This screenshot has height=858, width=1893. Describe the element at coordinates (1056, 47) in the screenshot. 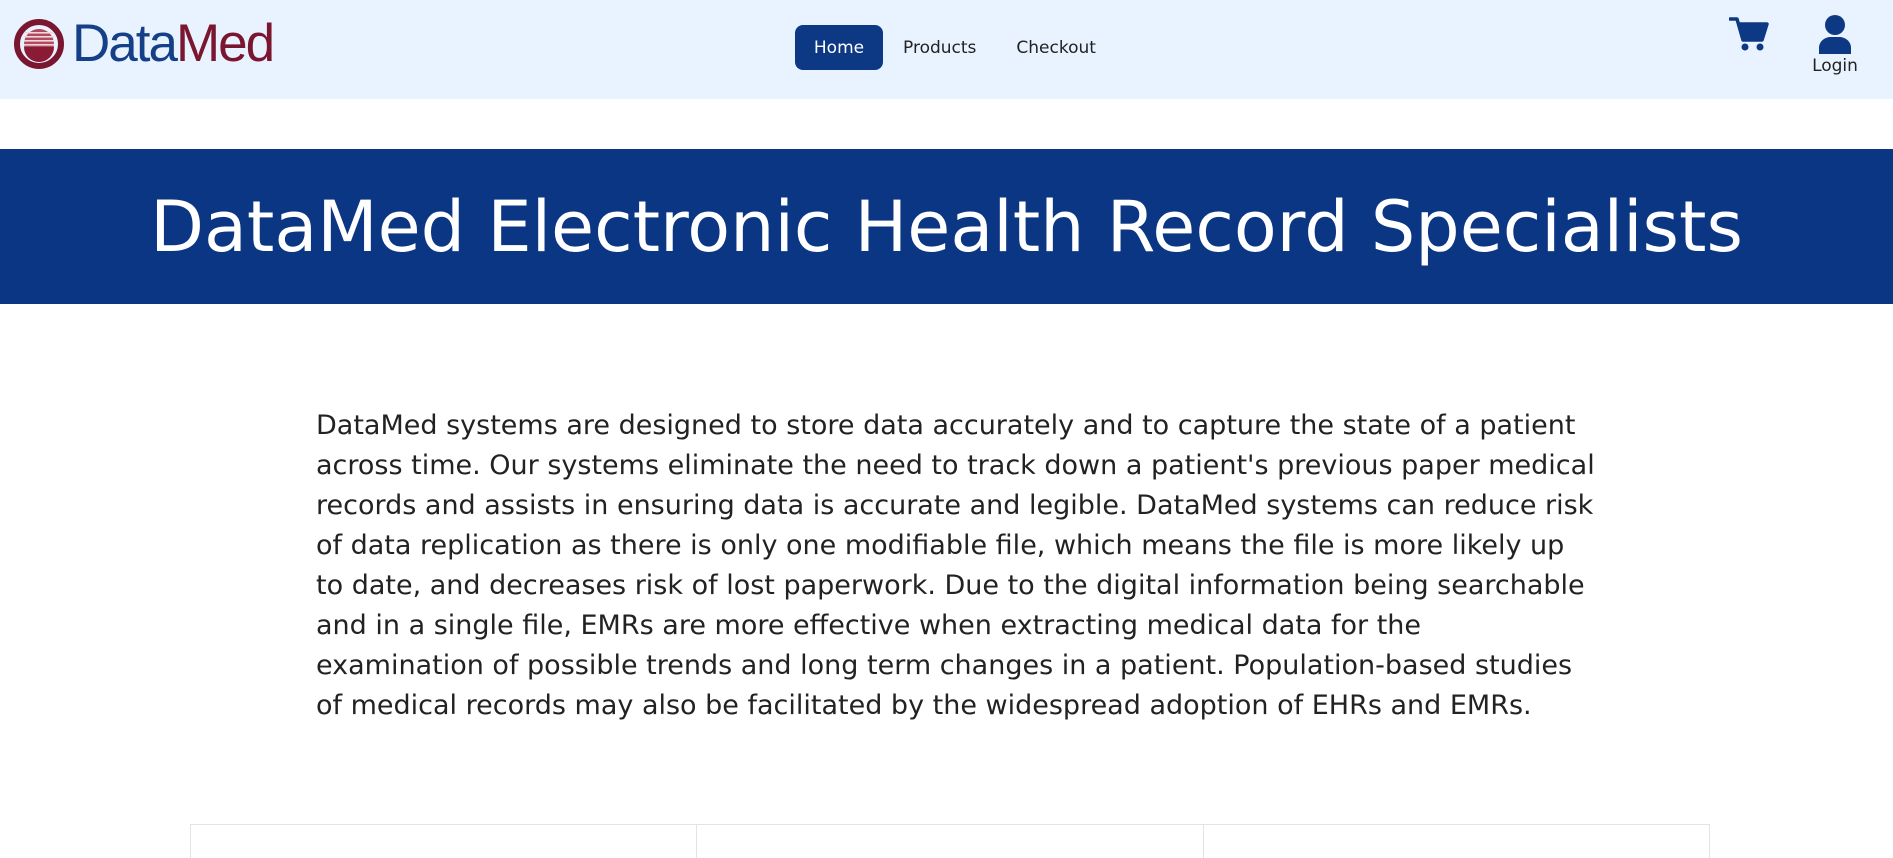

I see `nav-checkout-link: Checkout` at that location.